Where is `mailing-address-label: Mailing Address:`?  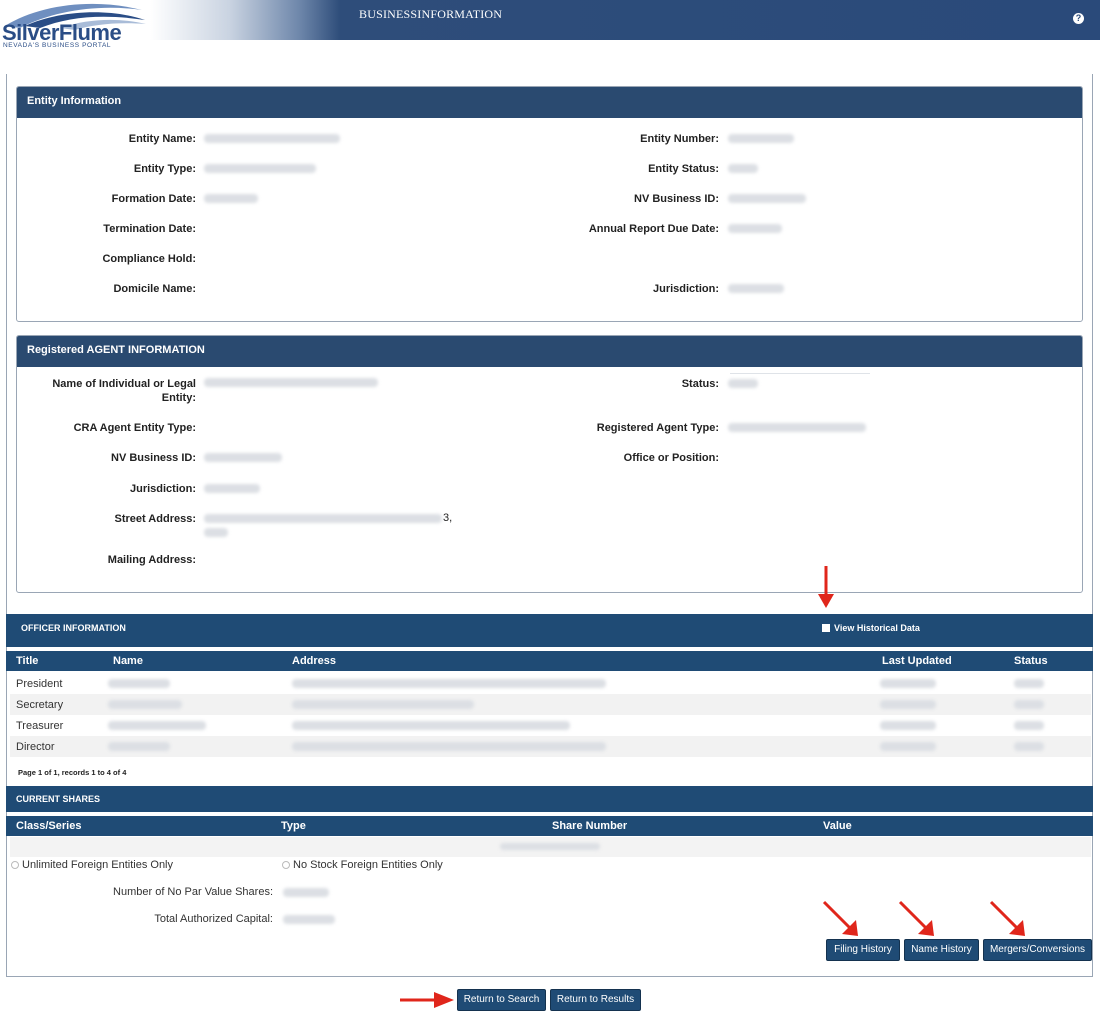 mailing-address-label: Mailing Address: is located at coordinates (151, 560).